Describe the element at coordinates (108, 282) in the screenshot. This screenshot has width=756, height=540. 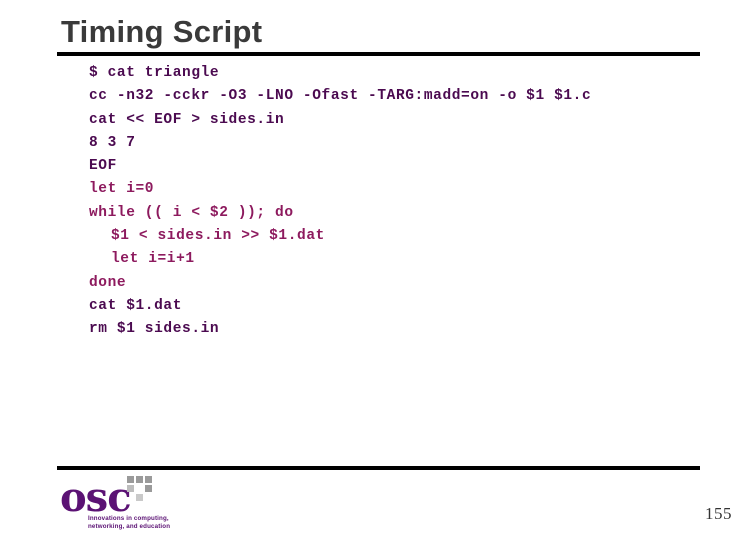
I see `code-line: done` at that location.